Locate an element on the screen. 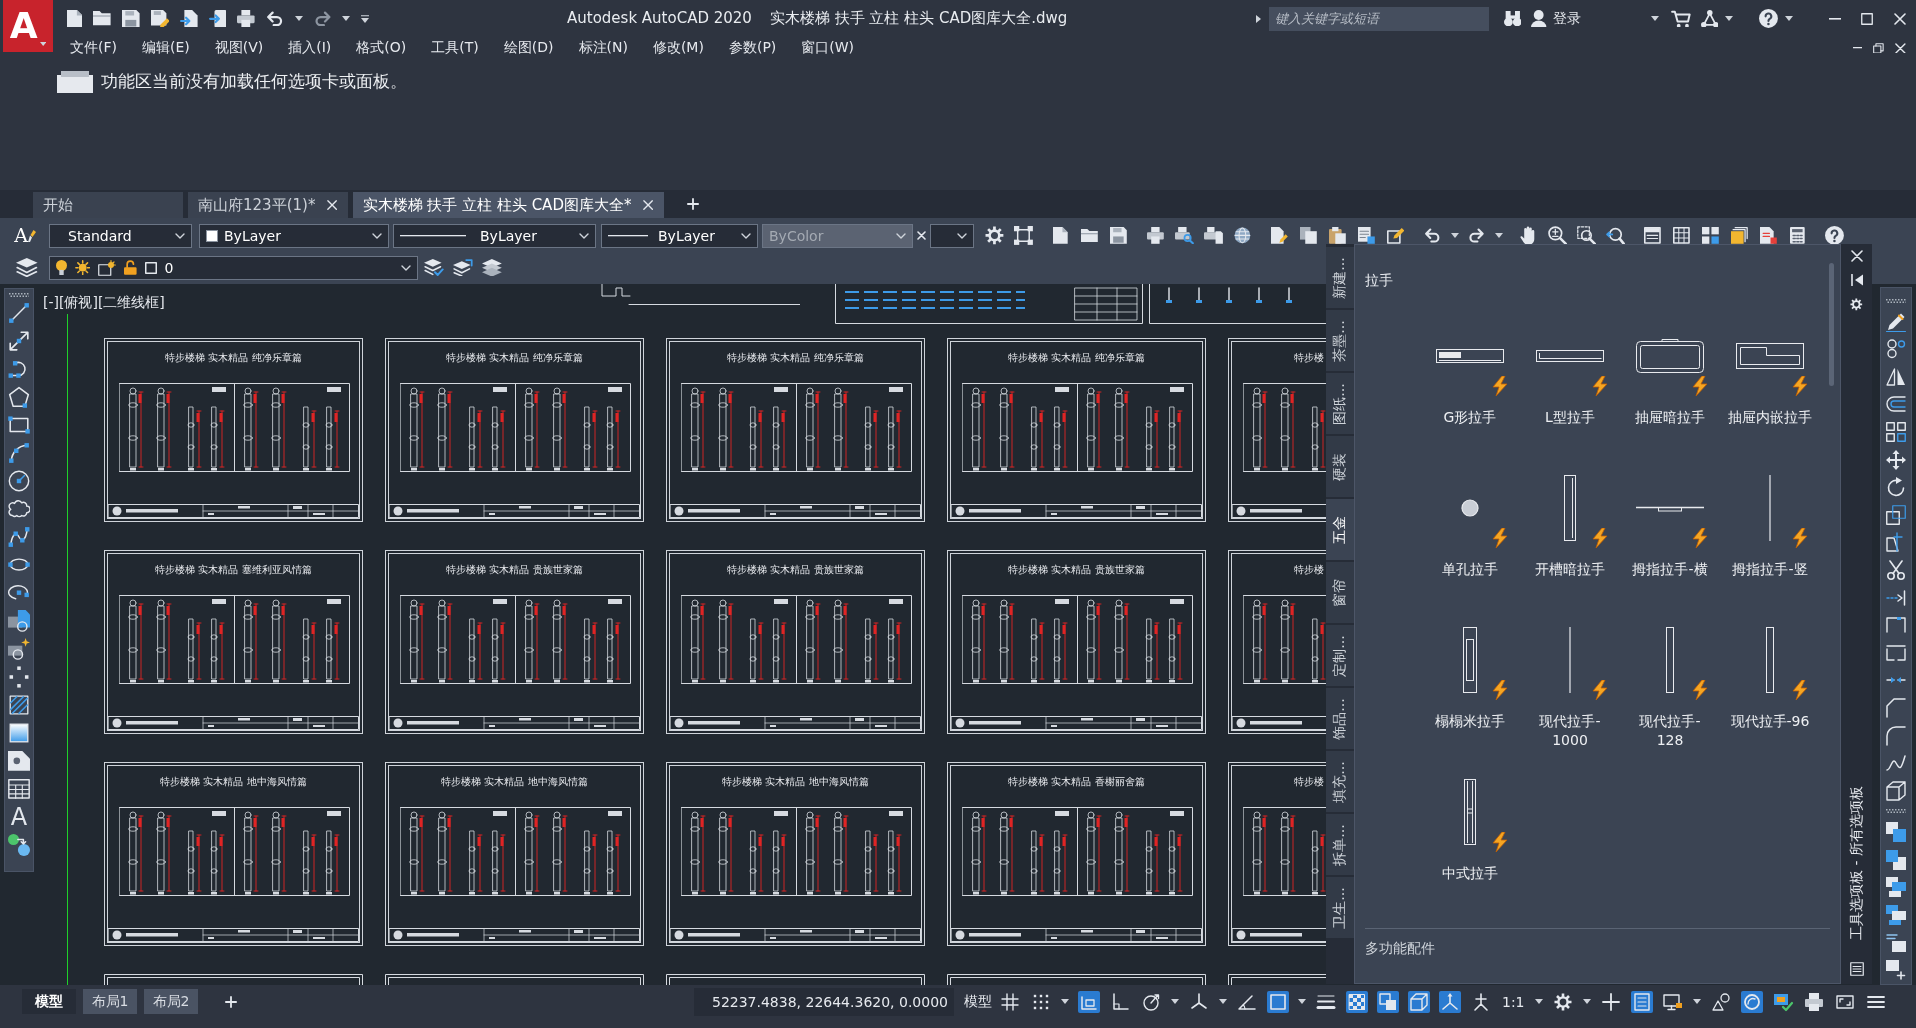  minimize-icon is located at coordinates (1835, 18).